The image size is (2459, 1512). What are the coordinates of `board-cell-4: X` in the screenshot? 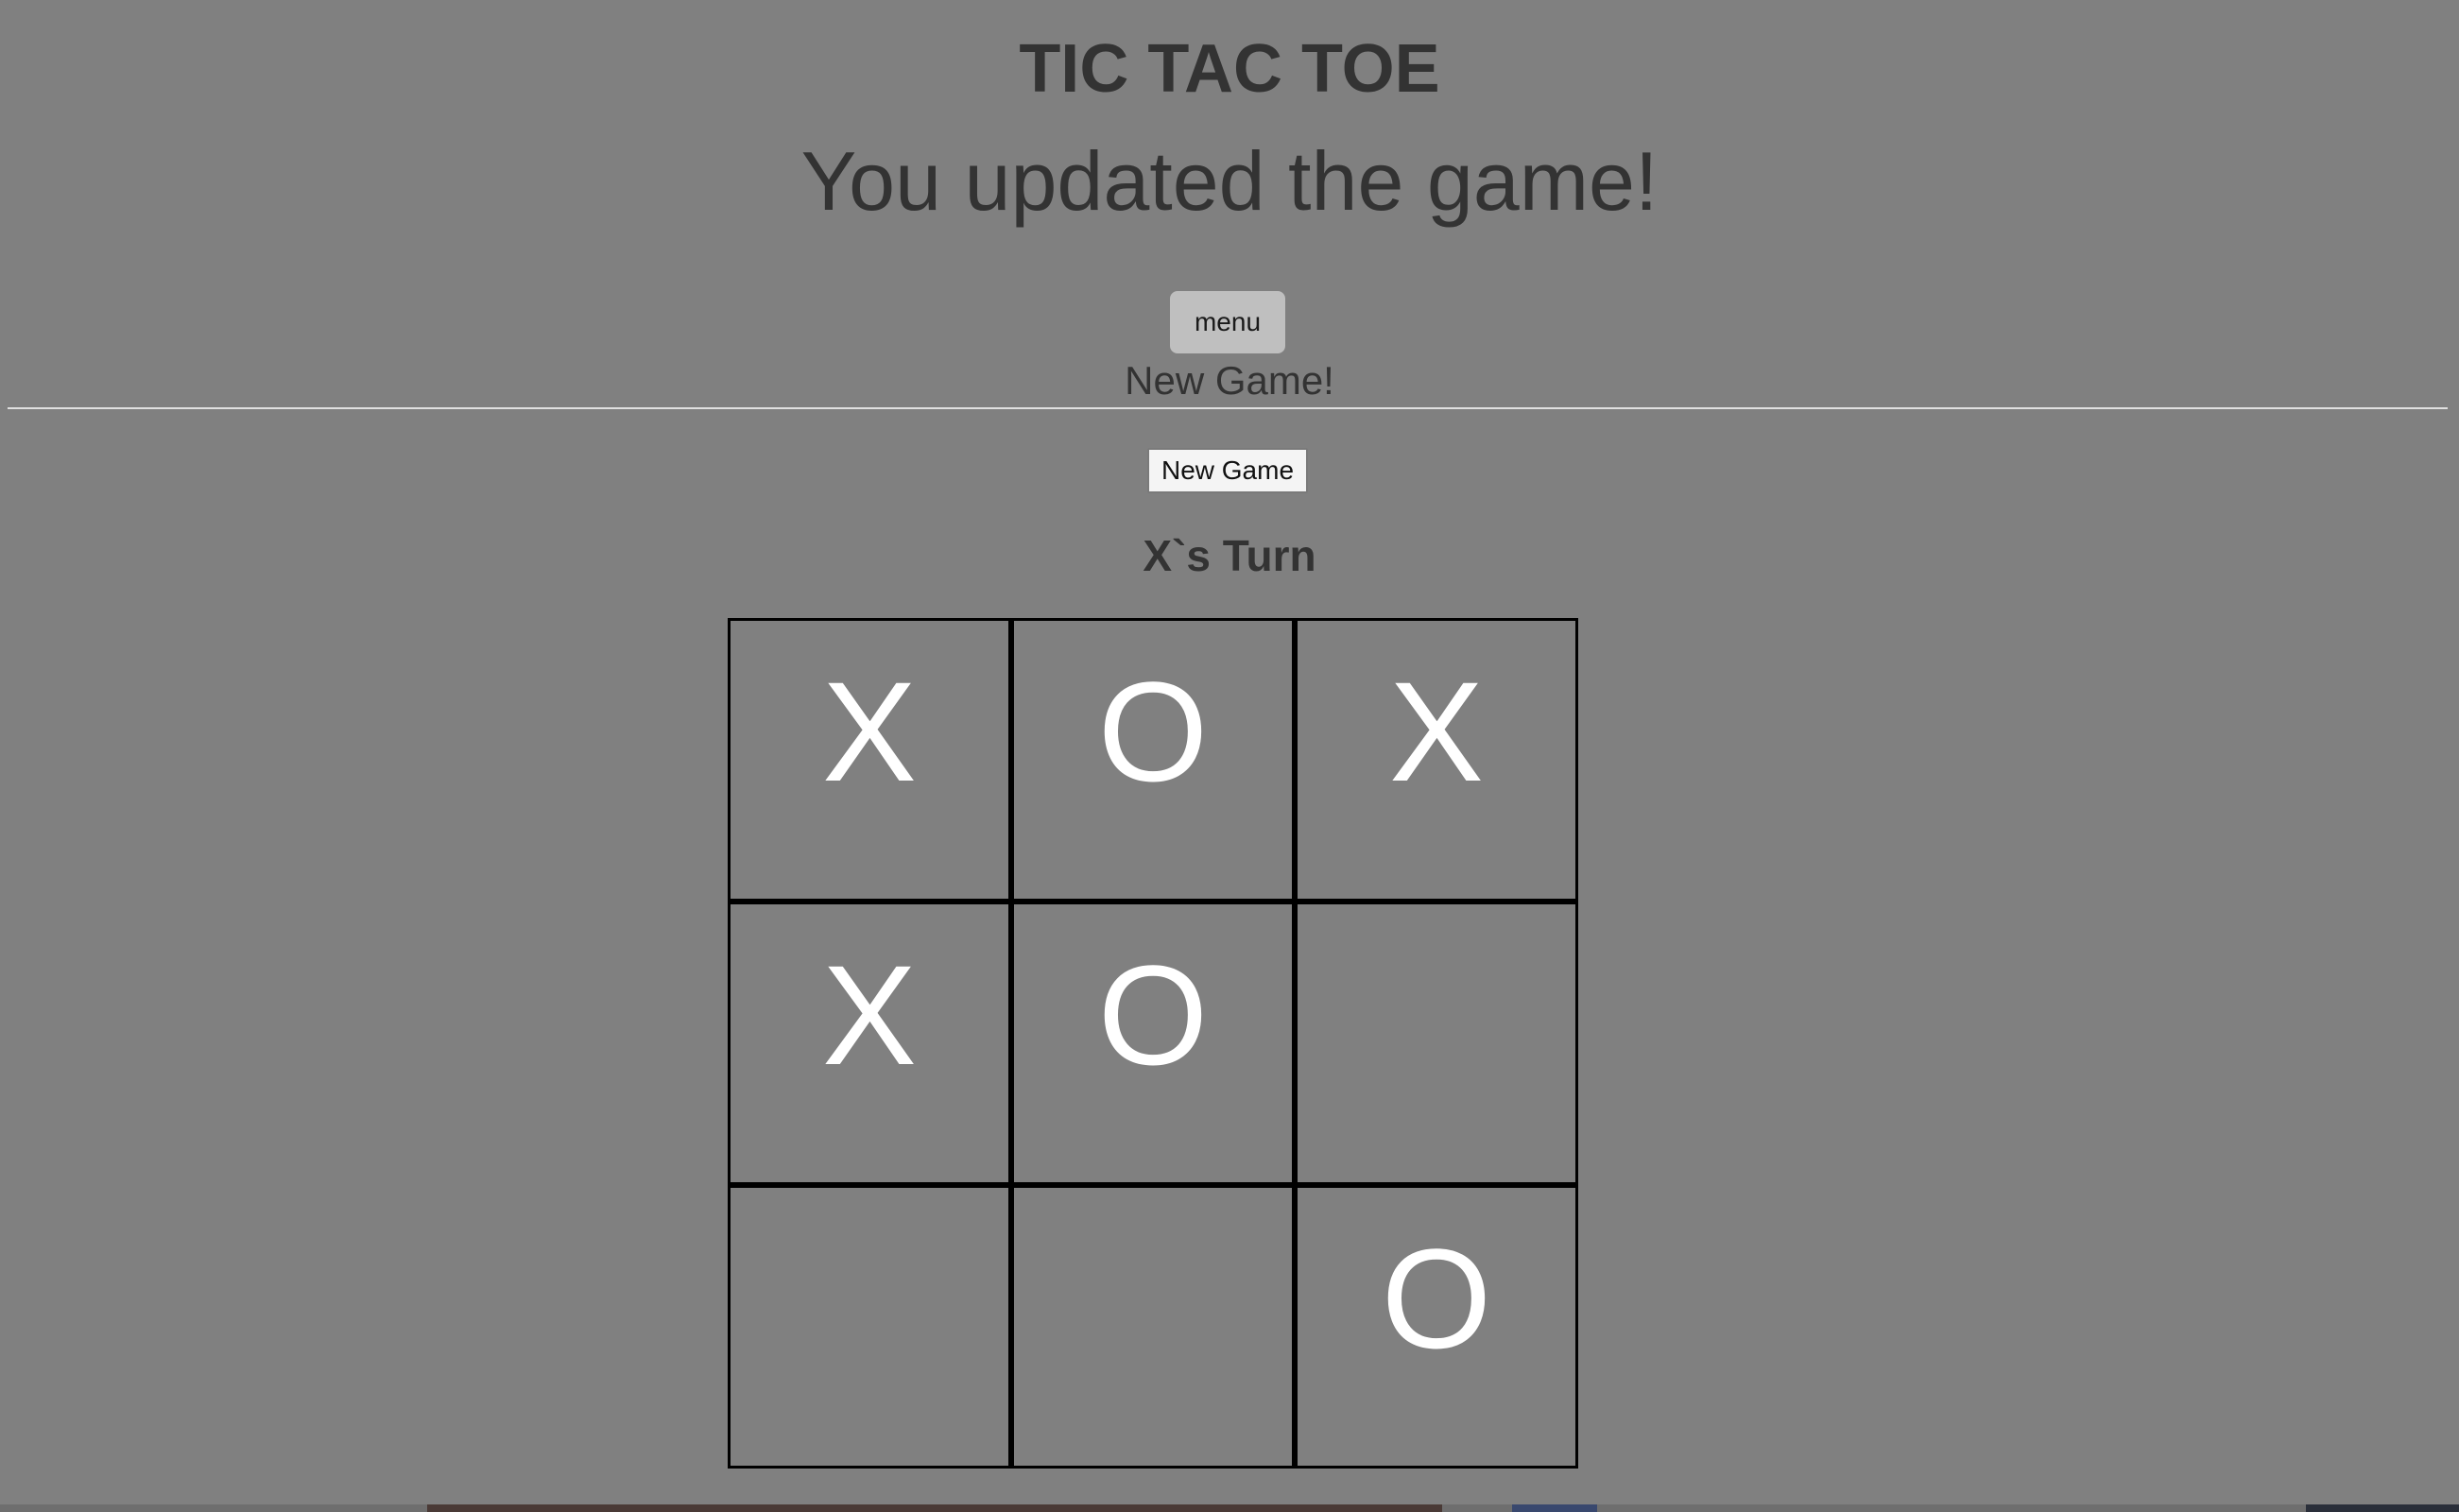 It's located at (870, 1043).